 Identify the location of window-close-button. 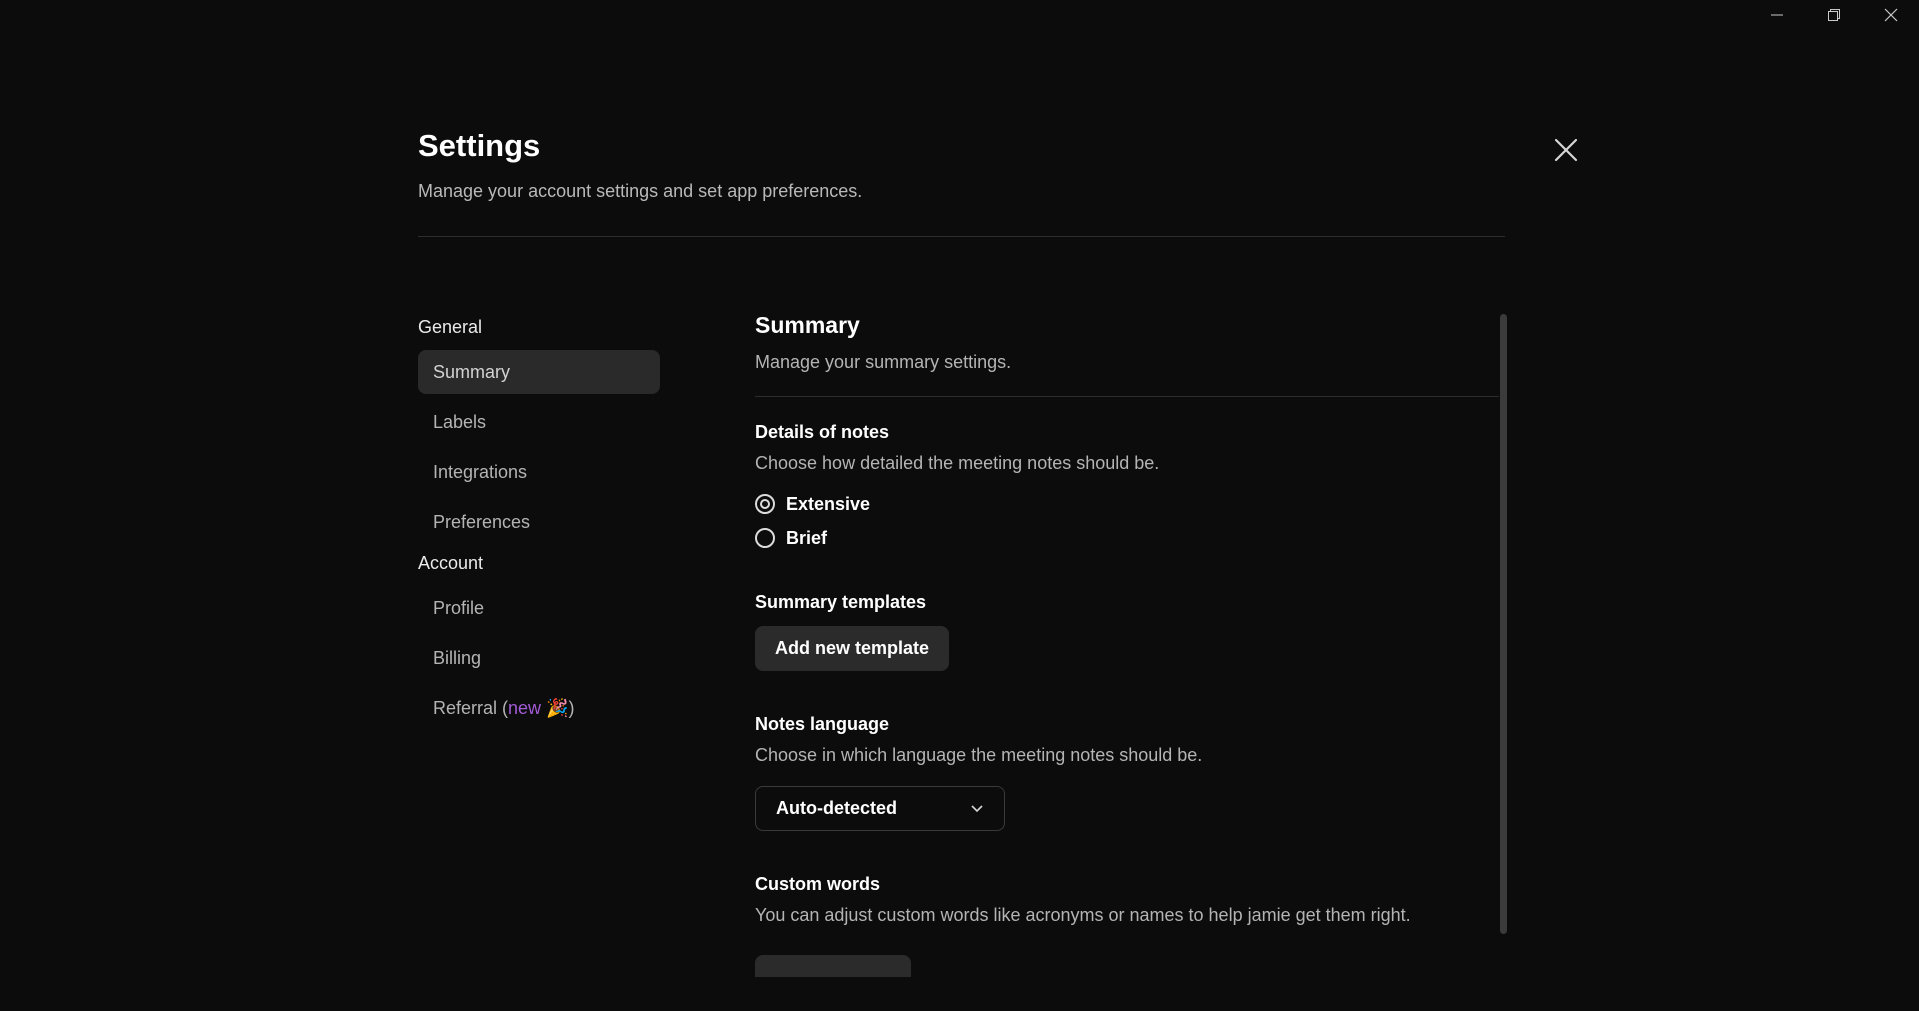
(1890, 15).